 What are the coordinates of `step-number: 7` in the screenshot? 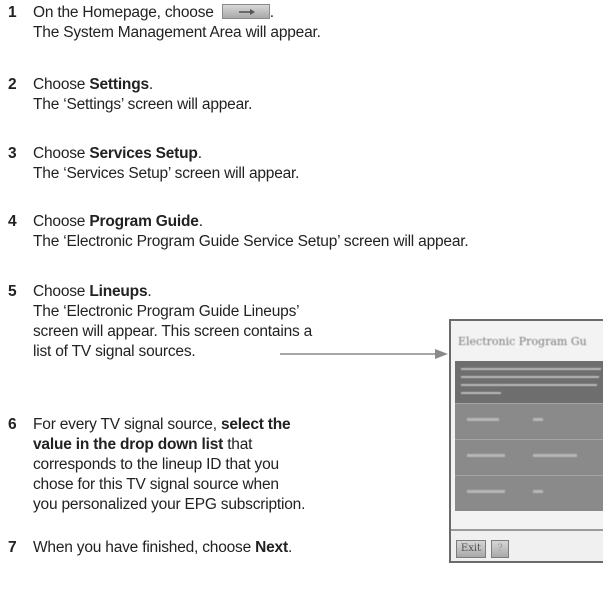 It's located at (12, 547).